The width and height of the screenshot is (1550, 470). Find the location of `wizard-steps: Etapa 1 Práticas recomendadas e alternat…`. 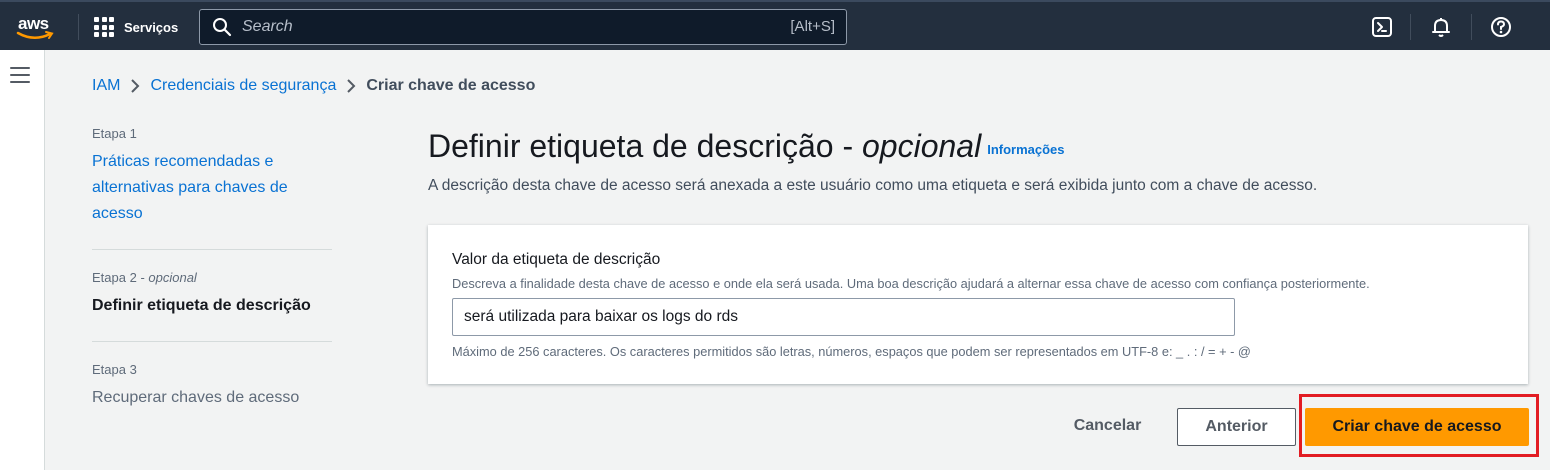

wizard-steps: Etapa 1 Práticas recomendadas e alternat… is located at coordinates (212, 279).